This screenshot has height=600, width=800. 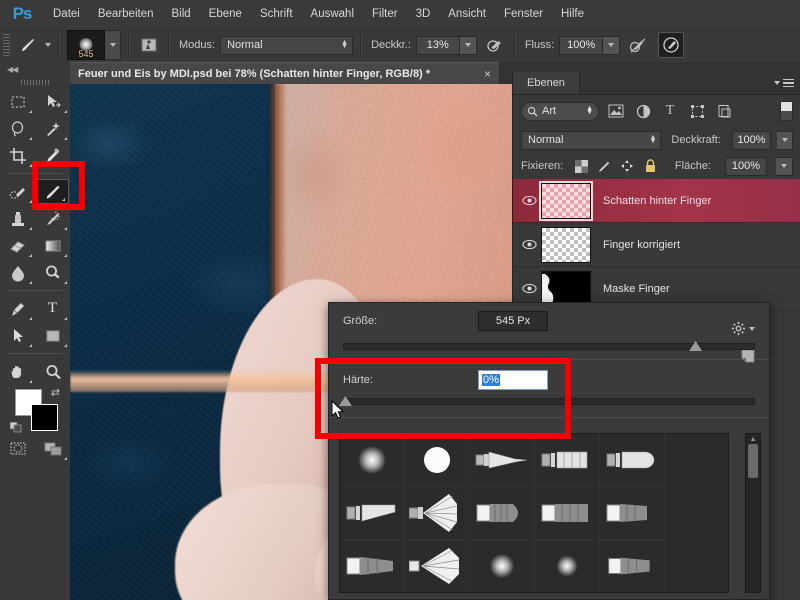 I want to click on opacity-pressure-toggle, so click(x=495, y=45).